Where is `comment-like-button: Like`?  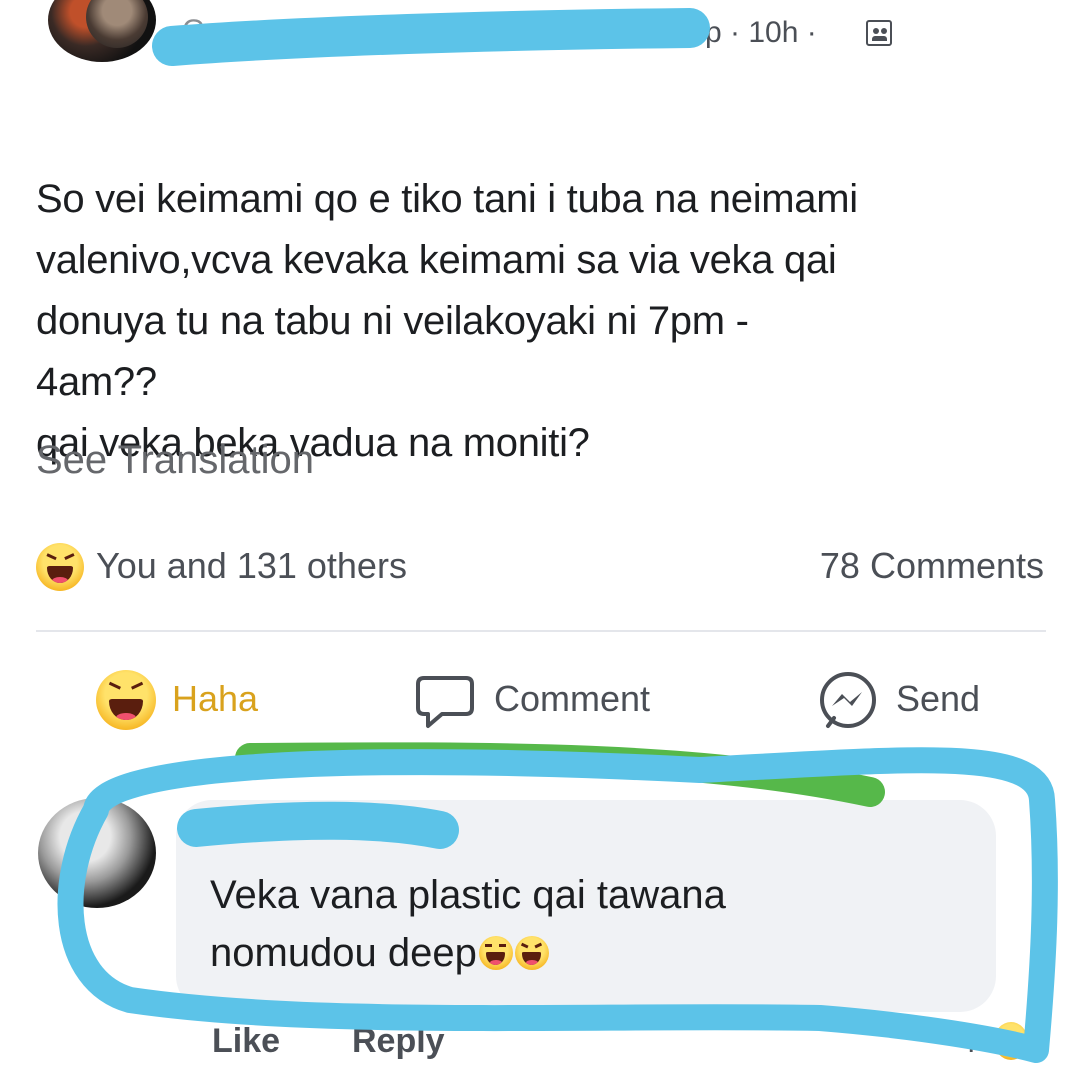 comment-like-button: Like is located at coordinates (246, 1041).